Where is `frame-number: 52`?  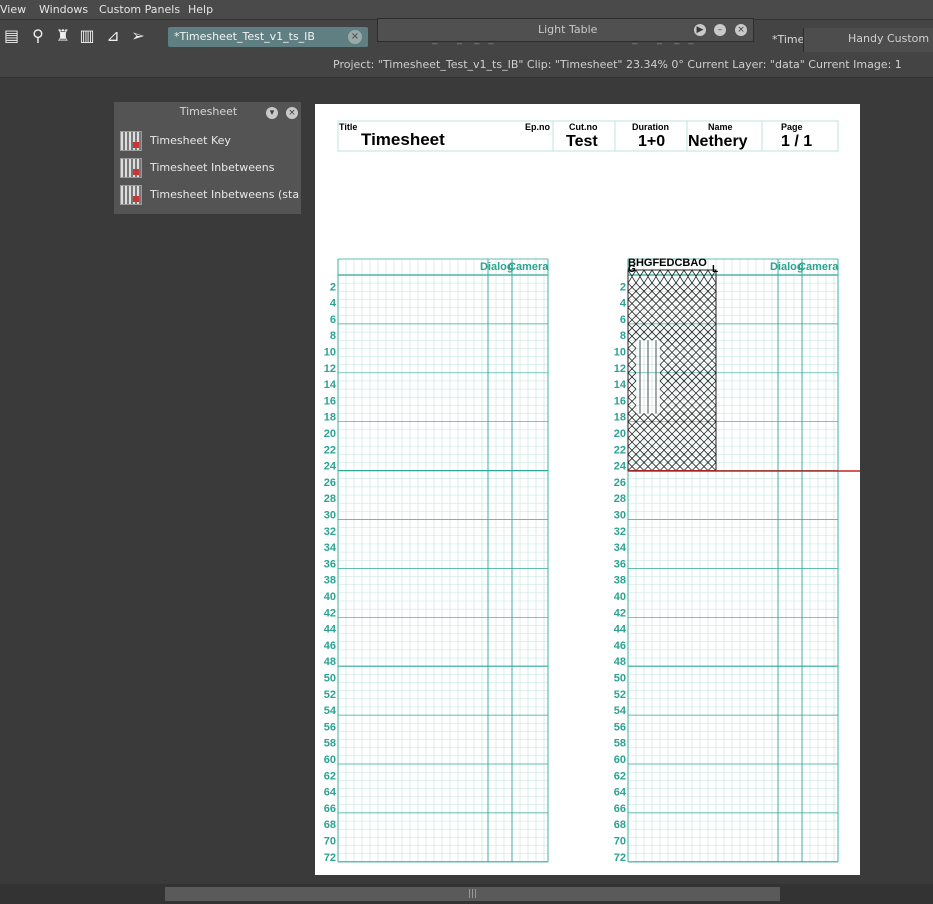 frame-number: 52 is located at coordinates (620, 695).